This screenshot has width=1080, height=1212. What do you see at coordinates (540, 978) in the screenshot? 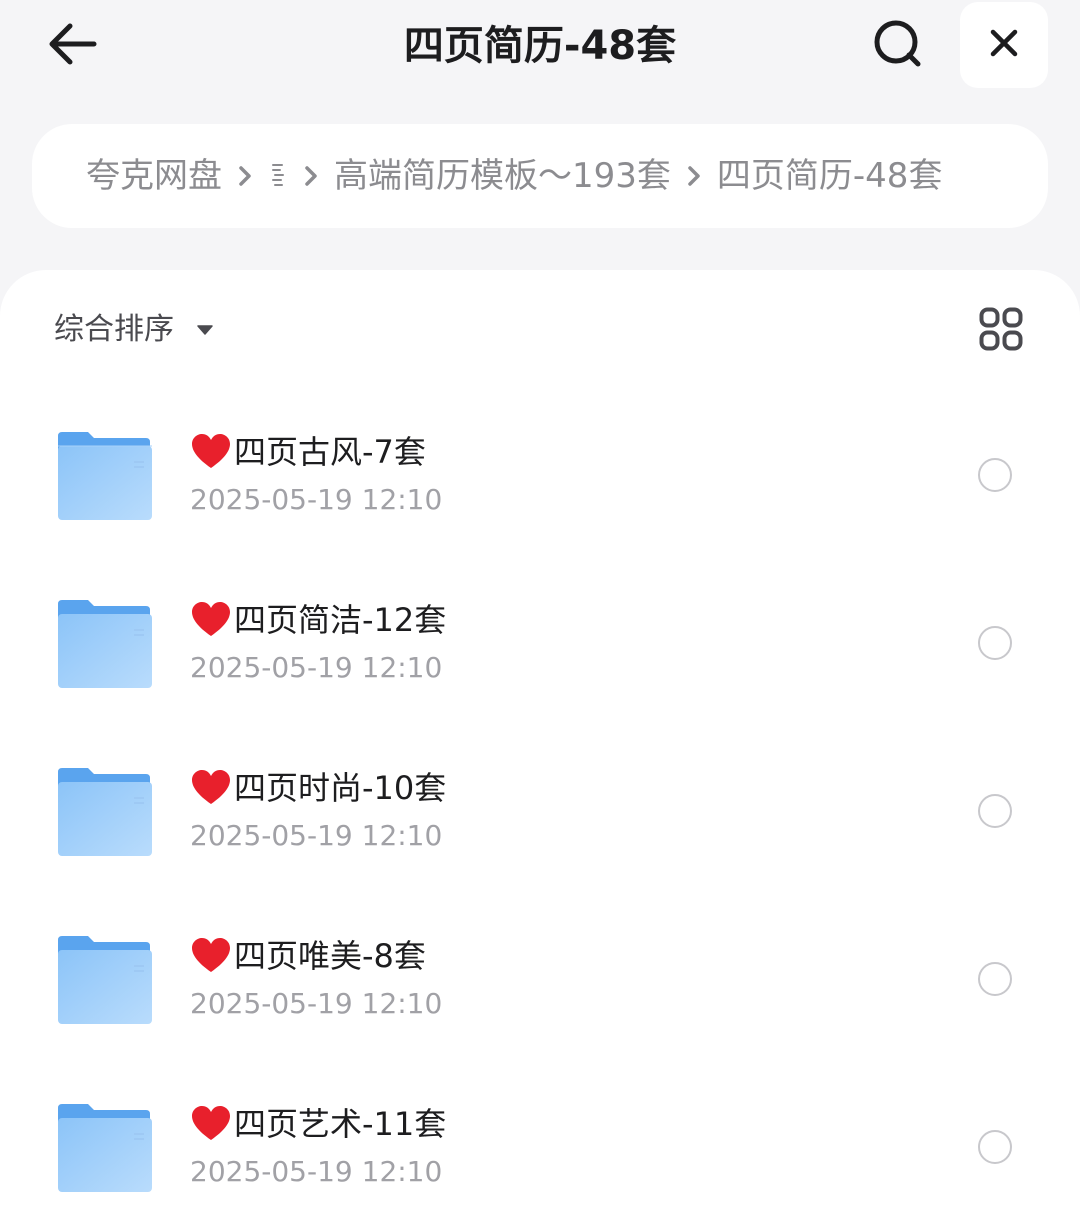
I see `list-item: 四页唯美-8套 2025-05-19 12:10` at bounding box center [540, 978].